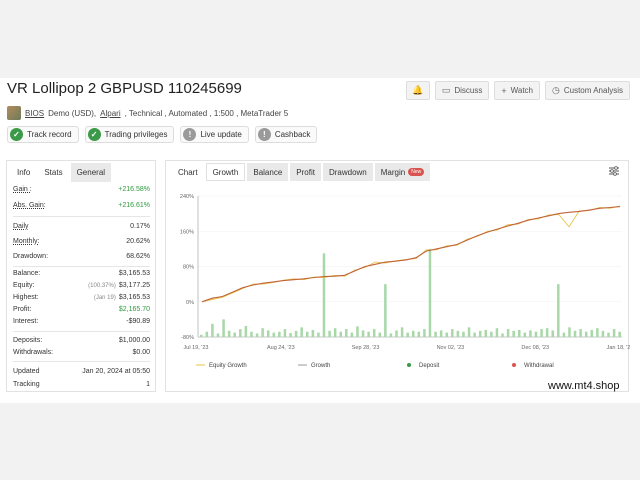 This screenshot has width=640, height=480. What do you see at coordinates (292, 134) in the screenshot?
I see `badge-label: Cashback` at bounding box center [292, 134].